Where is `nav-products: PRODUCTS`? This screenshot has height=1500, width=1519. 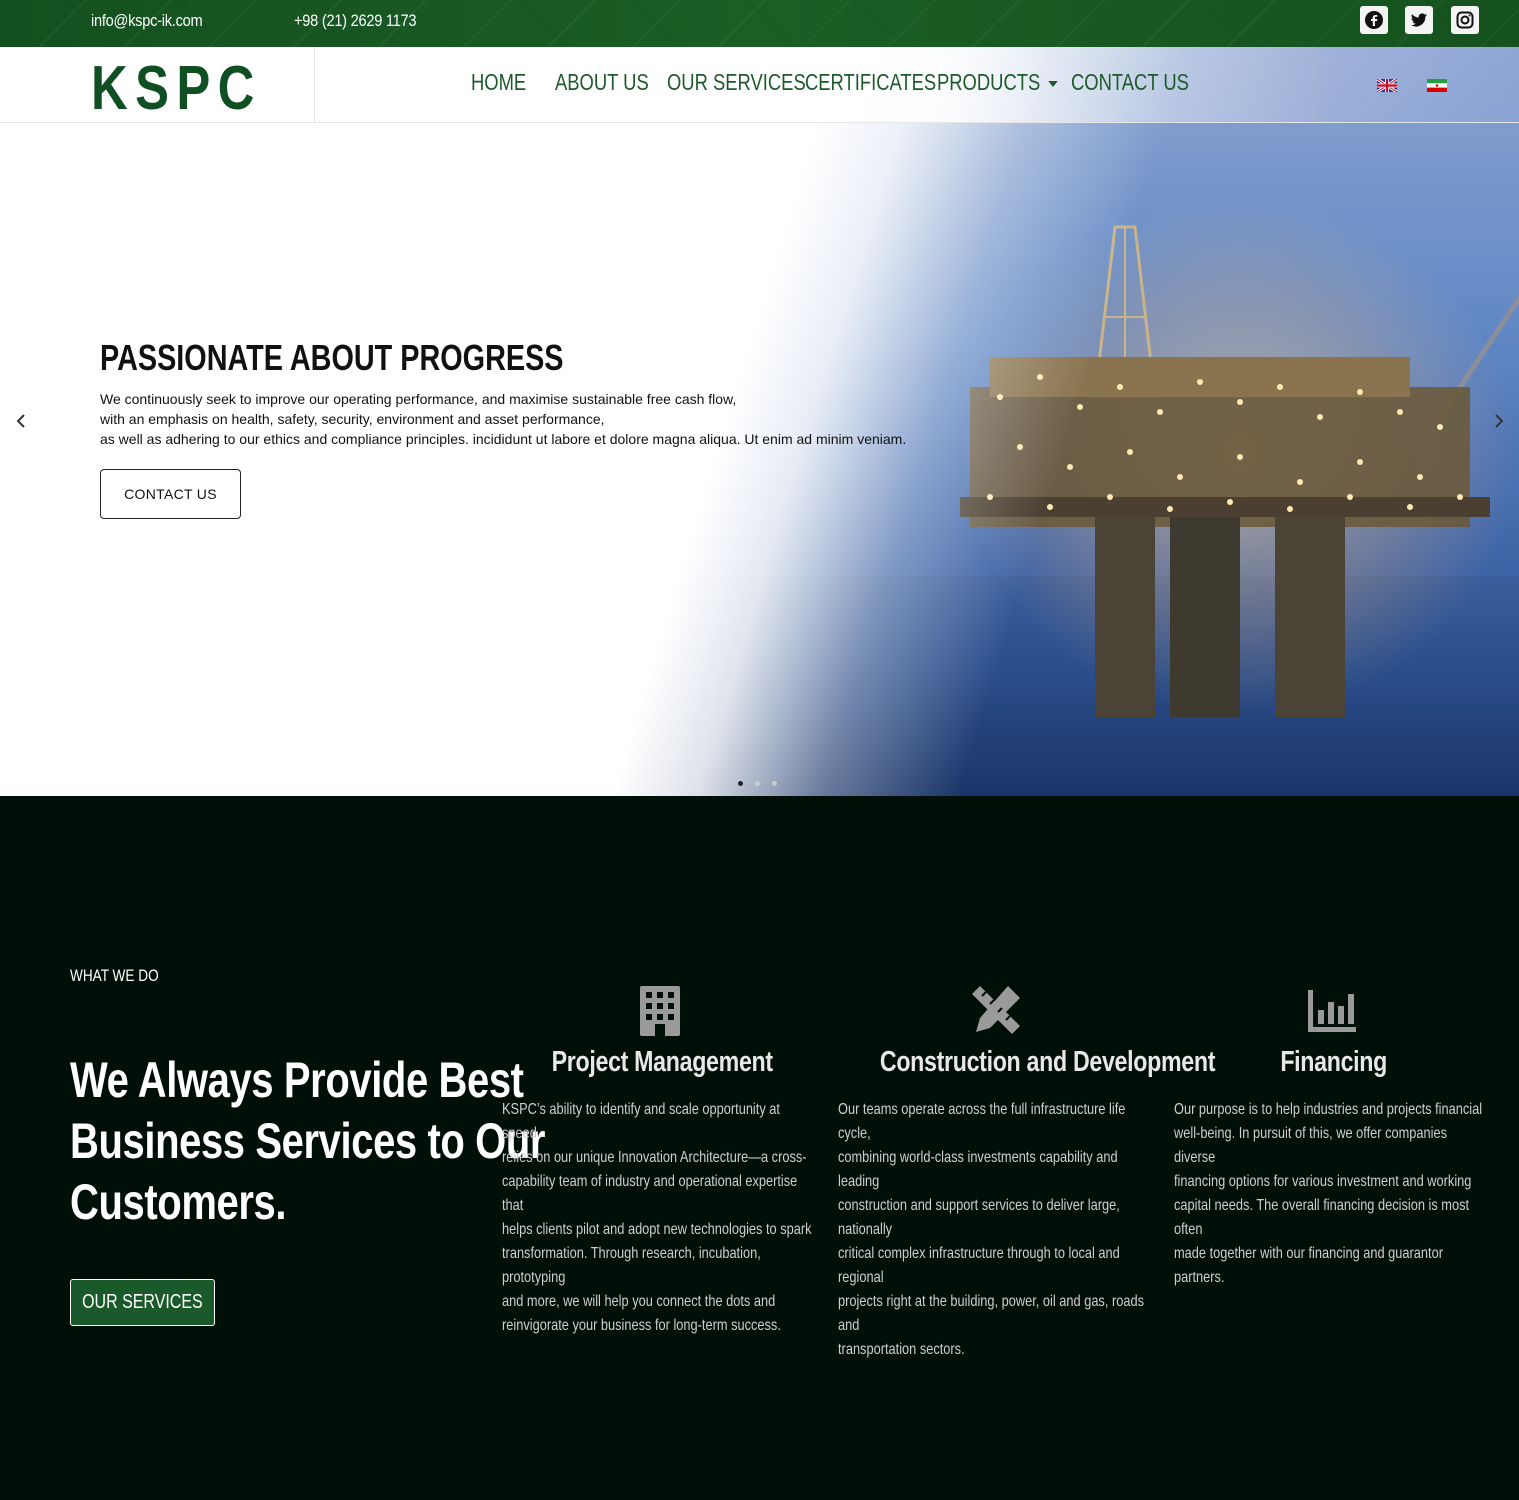
nav-products: PRODUCTS is located at coordinates (997, 82).